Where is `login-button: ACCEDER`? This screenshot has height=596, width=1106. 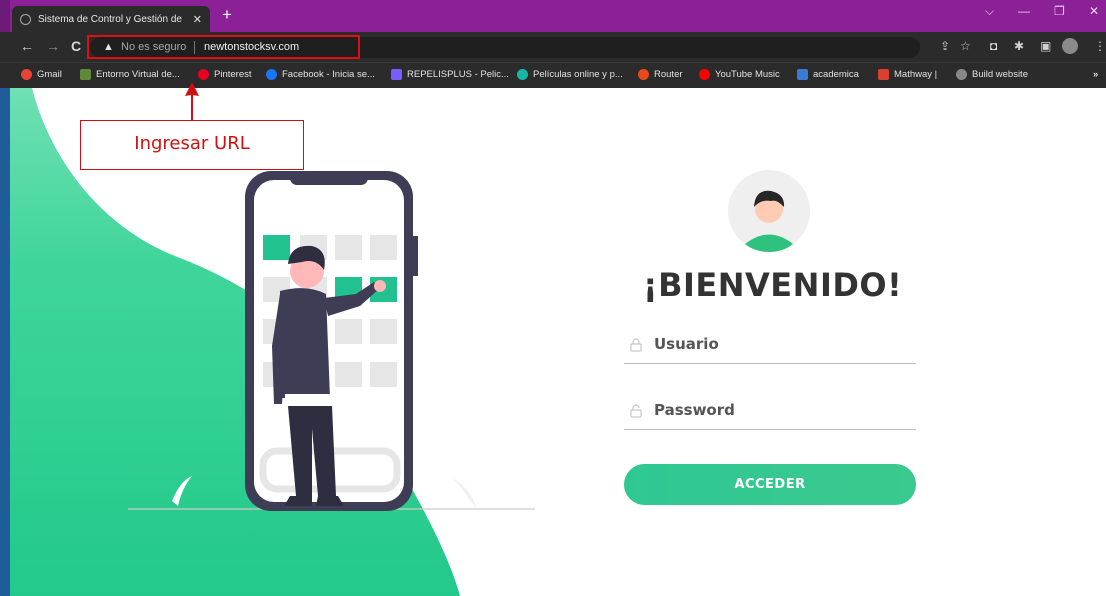 login-button: ACCEDER is located at coordinates (770, 484).